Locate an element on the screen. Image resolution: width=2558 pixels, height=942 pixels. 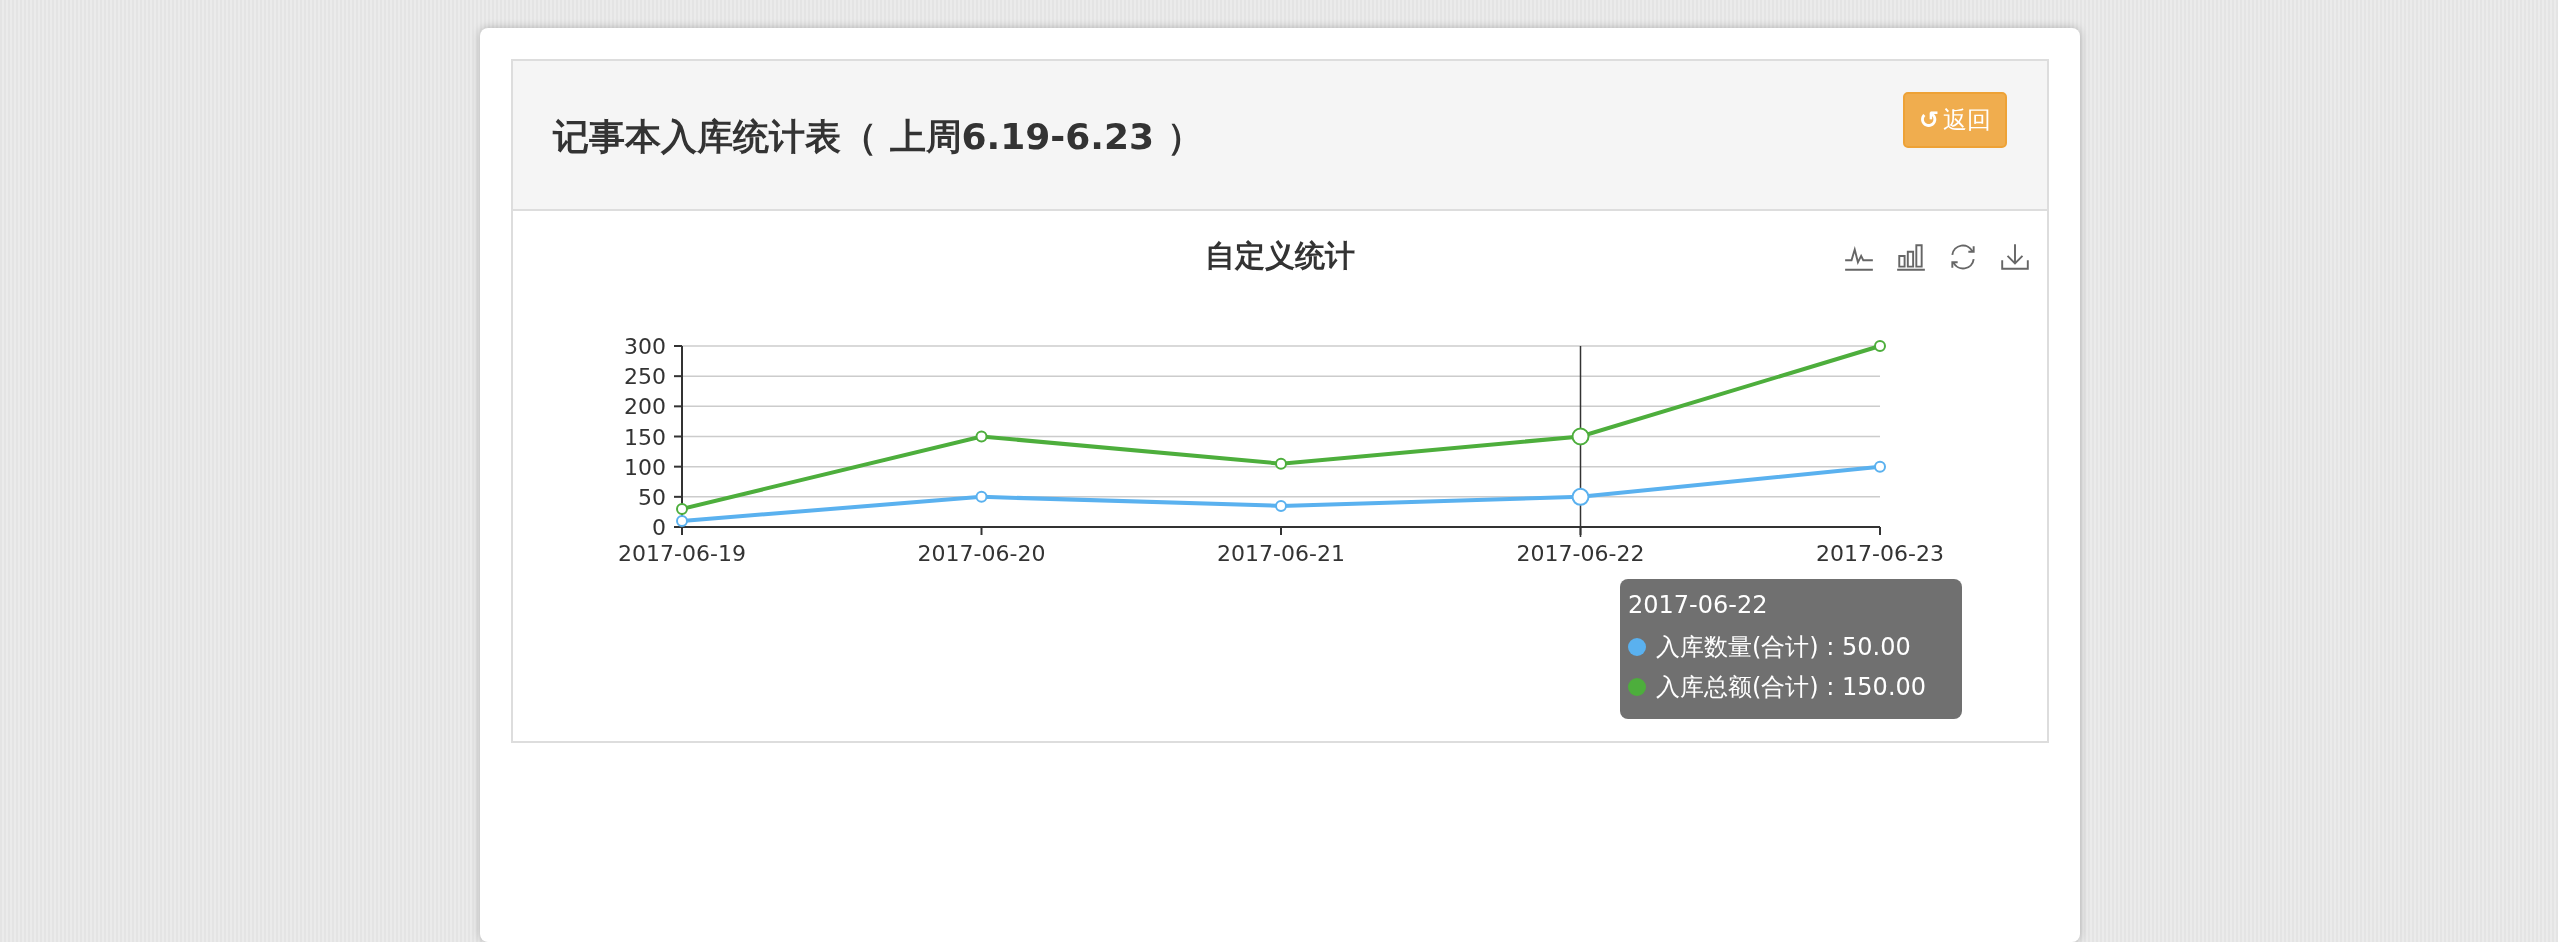
y-tick-label: 100 is located at coordinates (645, 467).